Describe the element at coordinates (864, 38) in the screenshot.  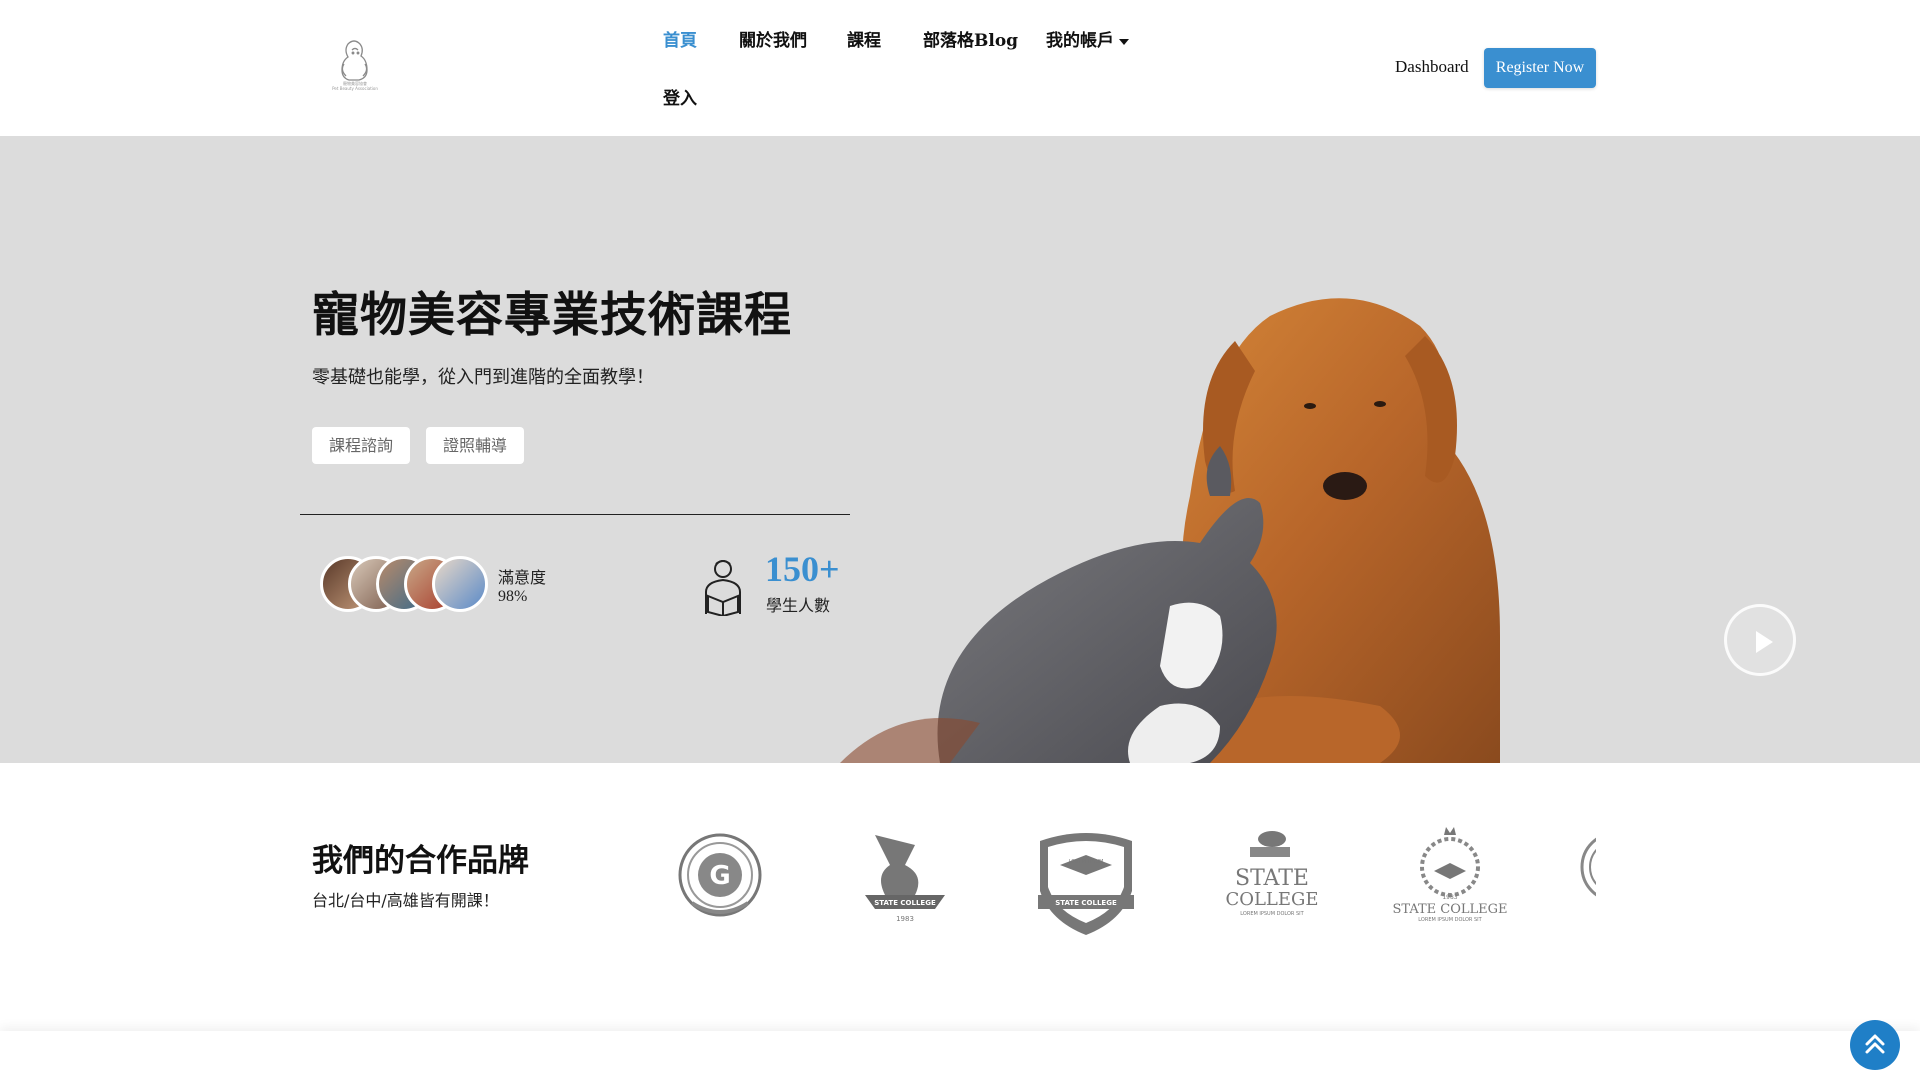
I see `nav-item-courses: 課程` at that location.